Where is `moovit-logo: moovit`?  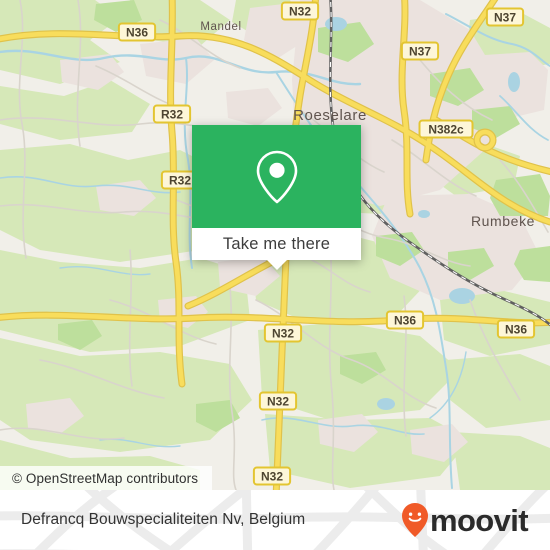 moovit-logo: moovit is located at coordinates (465, 520).